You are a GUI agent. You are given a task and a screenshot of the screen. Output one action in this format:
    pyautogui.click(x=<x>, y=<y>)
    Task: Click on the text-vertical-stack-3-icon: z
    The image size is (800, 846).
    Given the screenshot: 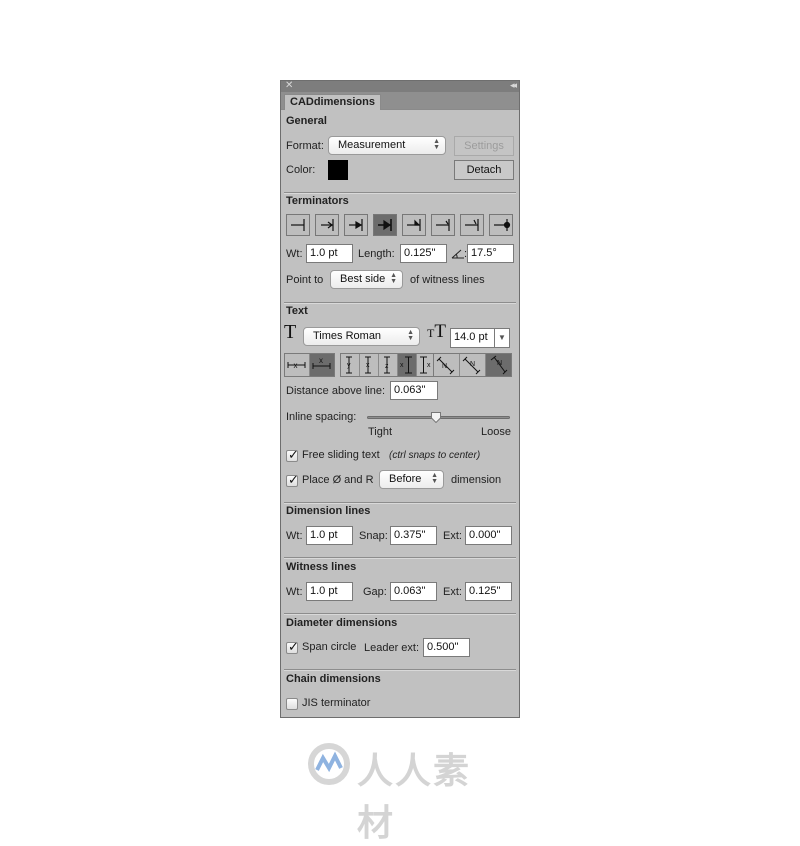 What is the action you would take?
    pyautogui.click(x=387, y=365)
    